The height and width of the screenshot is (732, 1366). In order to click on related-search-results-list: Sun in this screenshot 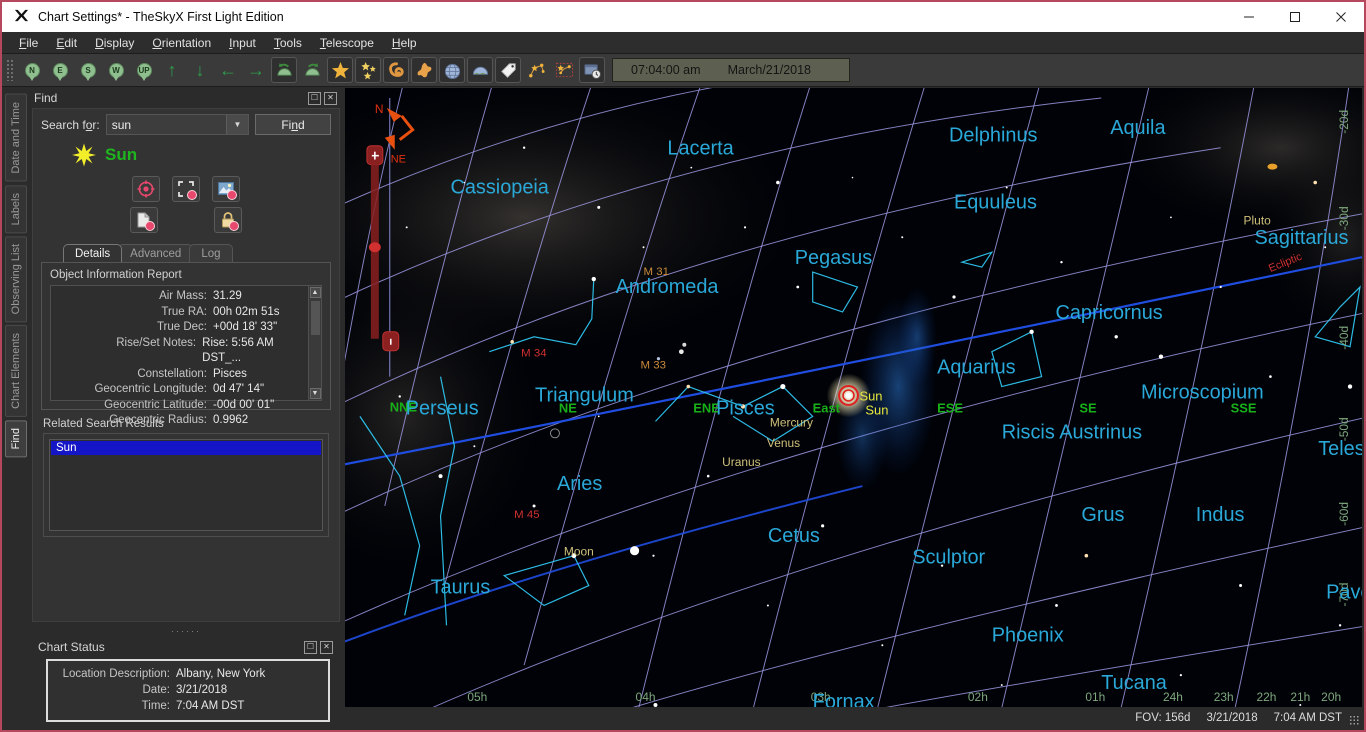, I will do `click(186, 485)`.